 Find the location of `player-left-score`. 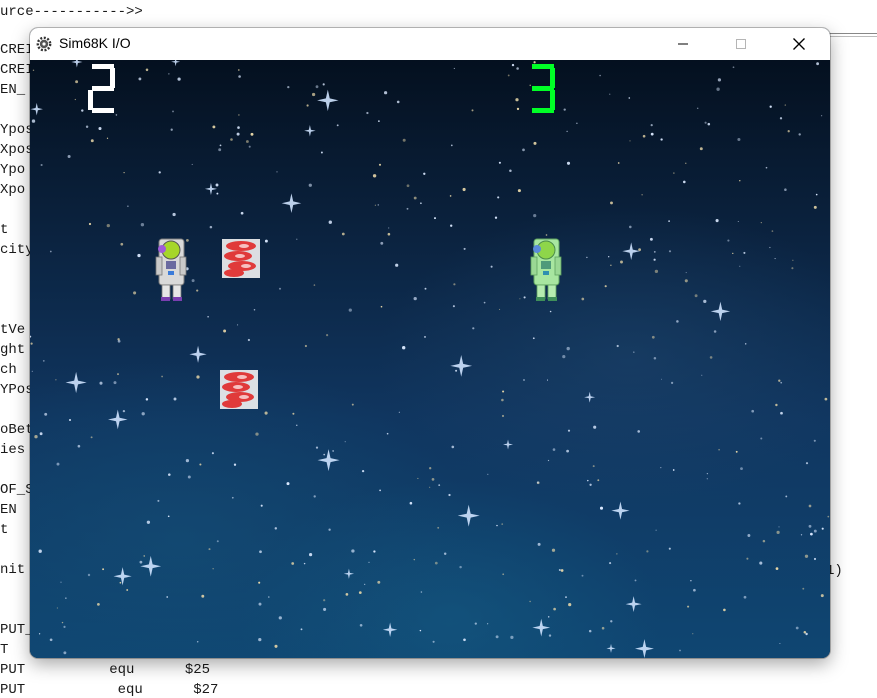

player-left-score is located at coordinates (101, 88).